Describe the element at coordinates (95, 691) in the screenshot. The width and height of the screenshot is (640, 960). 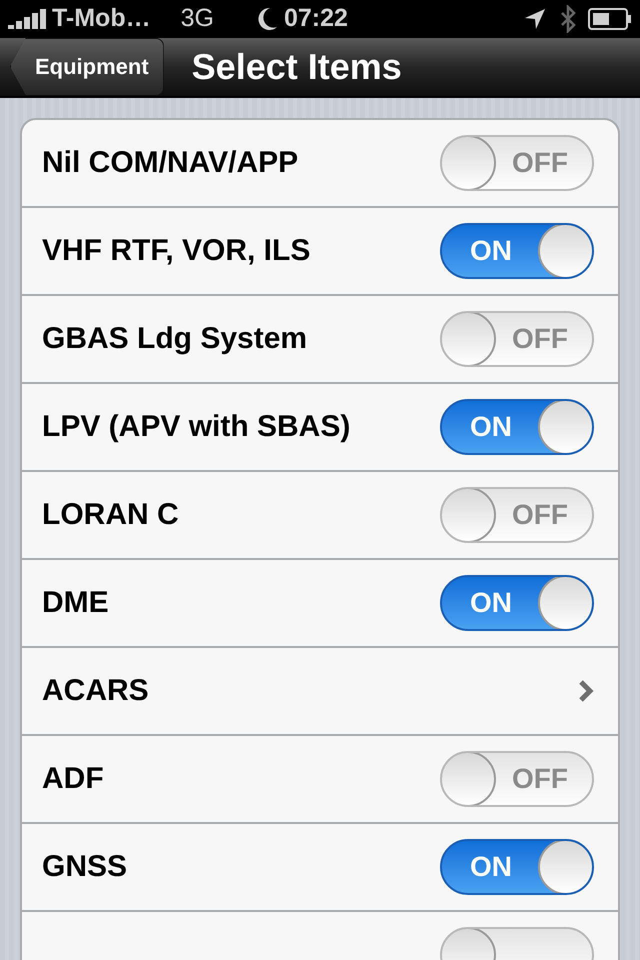
I see `row-label: ACARS` at that location.